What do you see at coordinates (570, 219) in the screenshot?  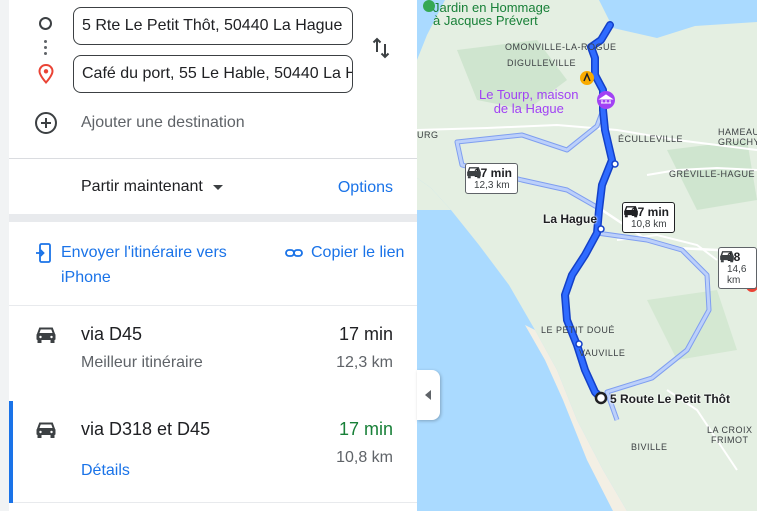 I see `place-label-la-hague: La Hague` at bounding box center [570, 219].